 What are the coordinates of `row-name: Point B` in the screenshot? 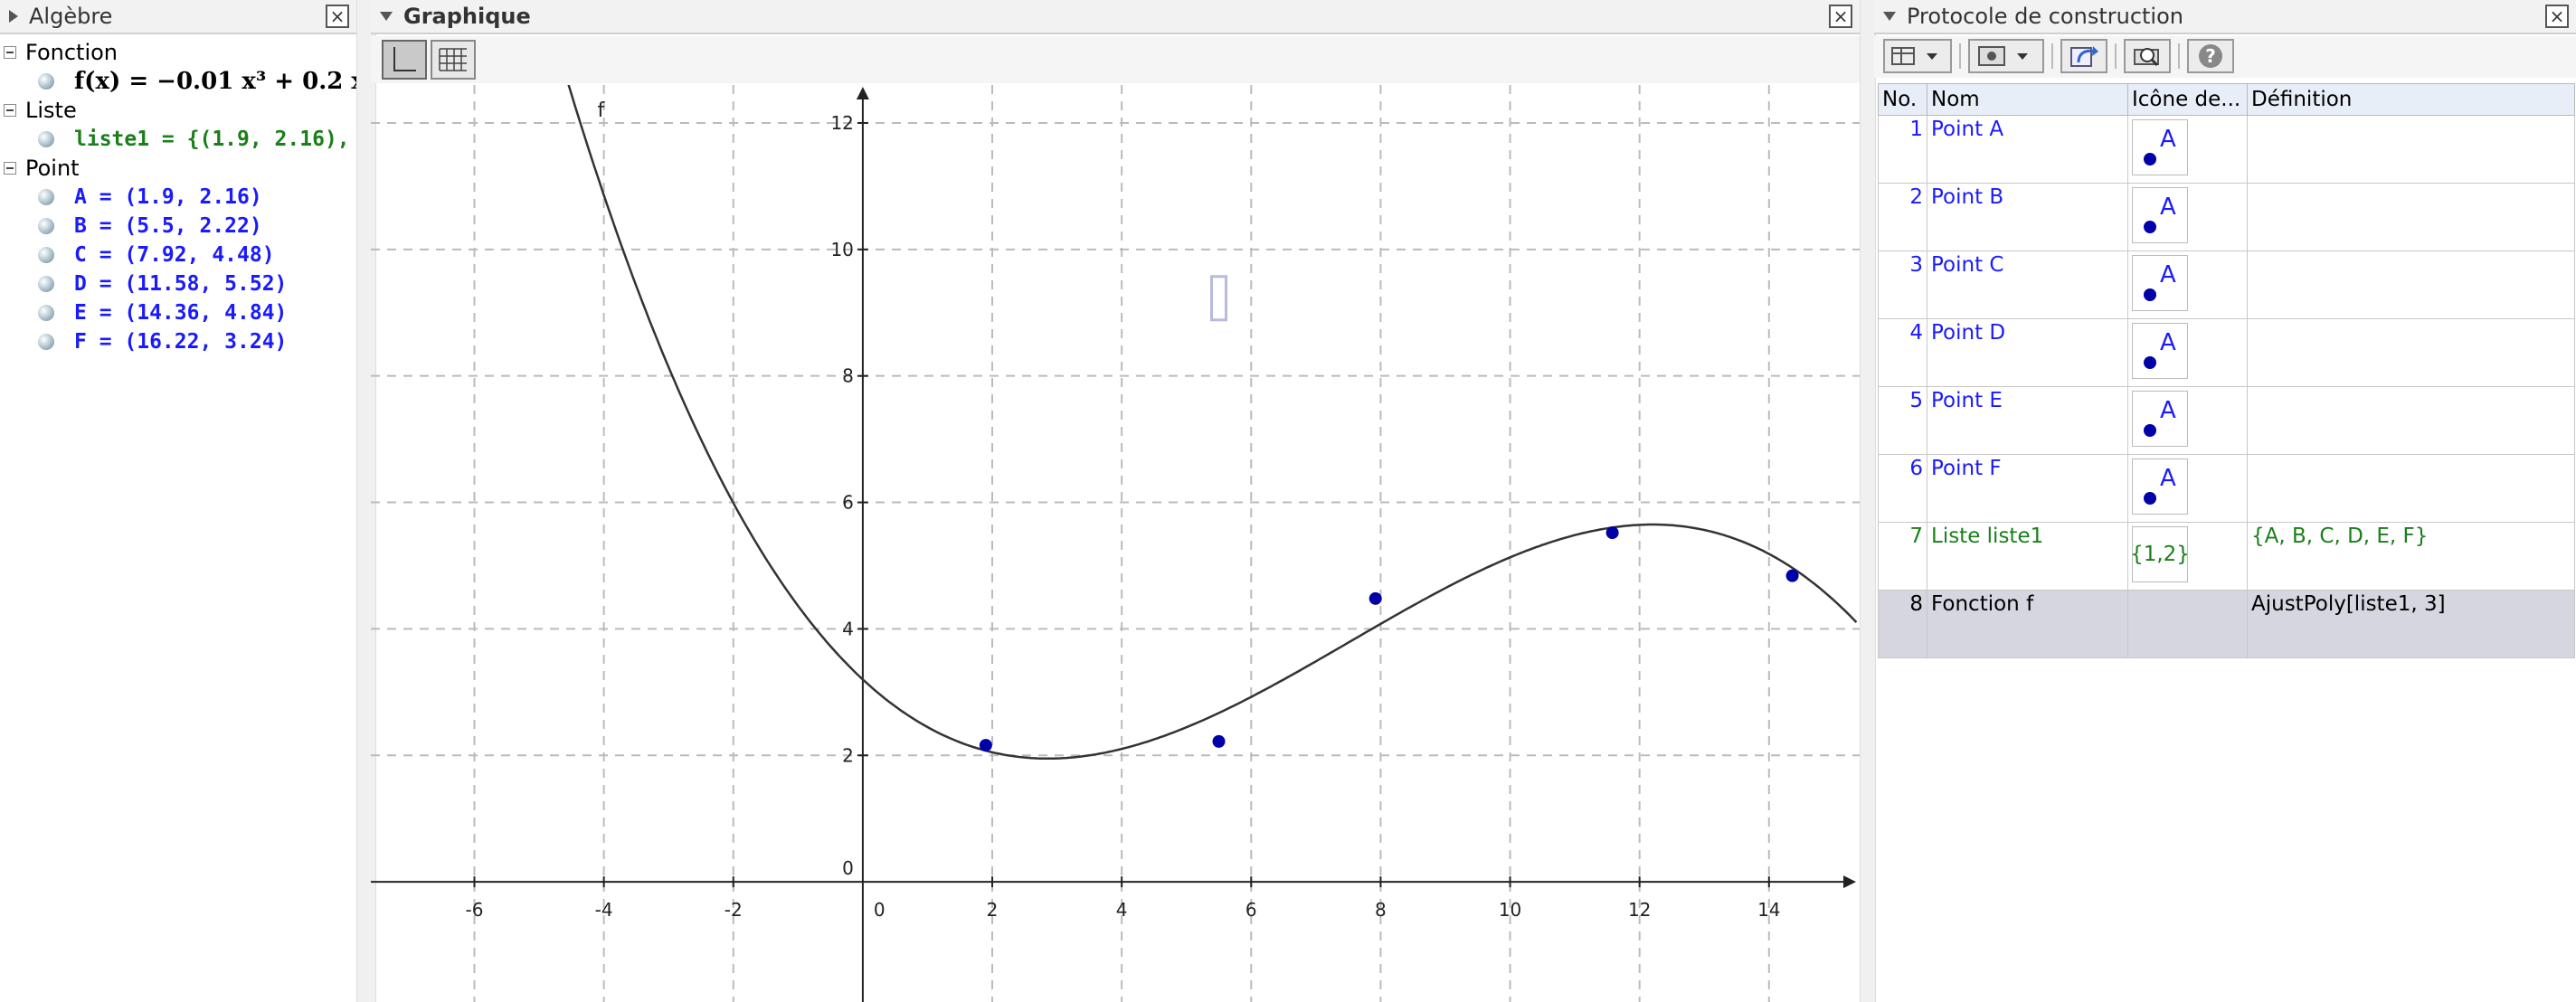 It's located at (2028, 217).